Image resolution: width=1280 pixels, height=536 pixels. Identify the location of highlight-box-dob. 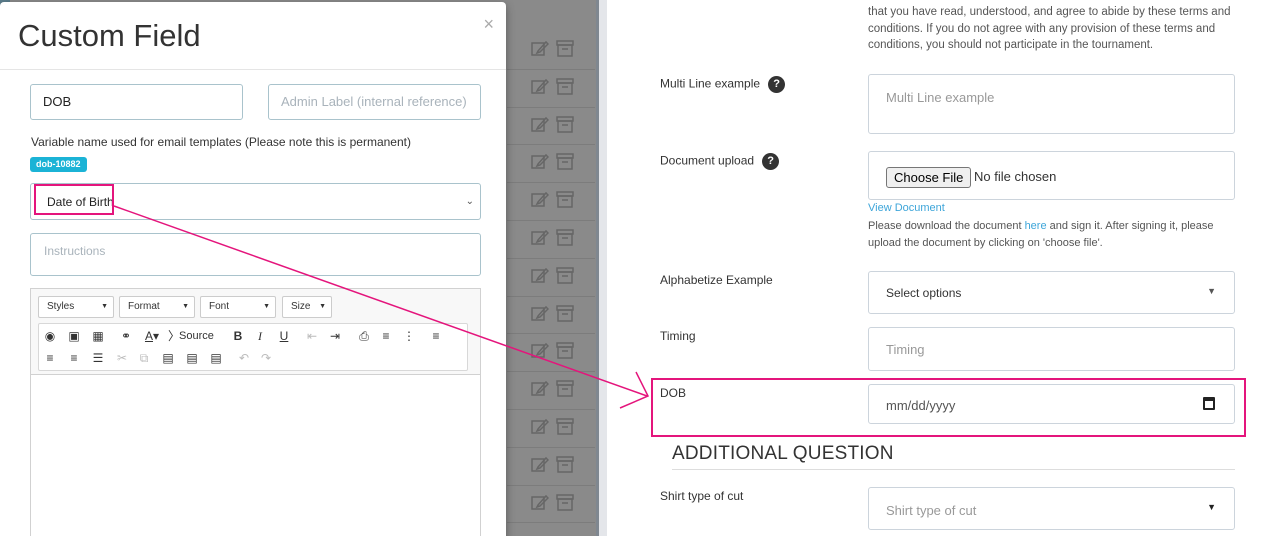
(948, 407).